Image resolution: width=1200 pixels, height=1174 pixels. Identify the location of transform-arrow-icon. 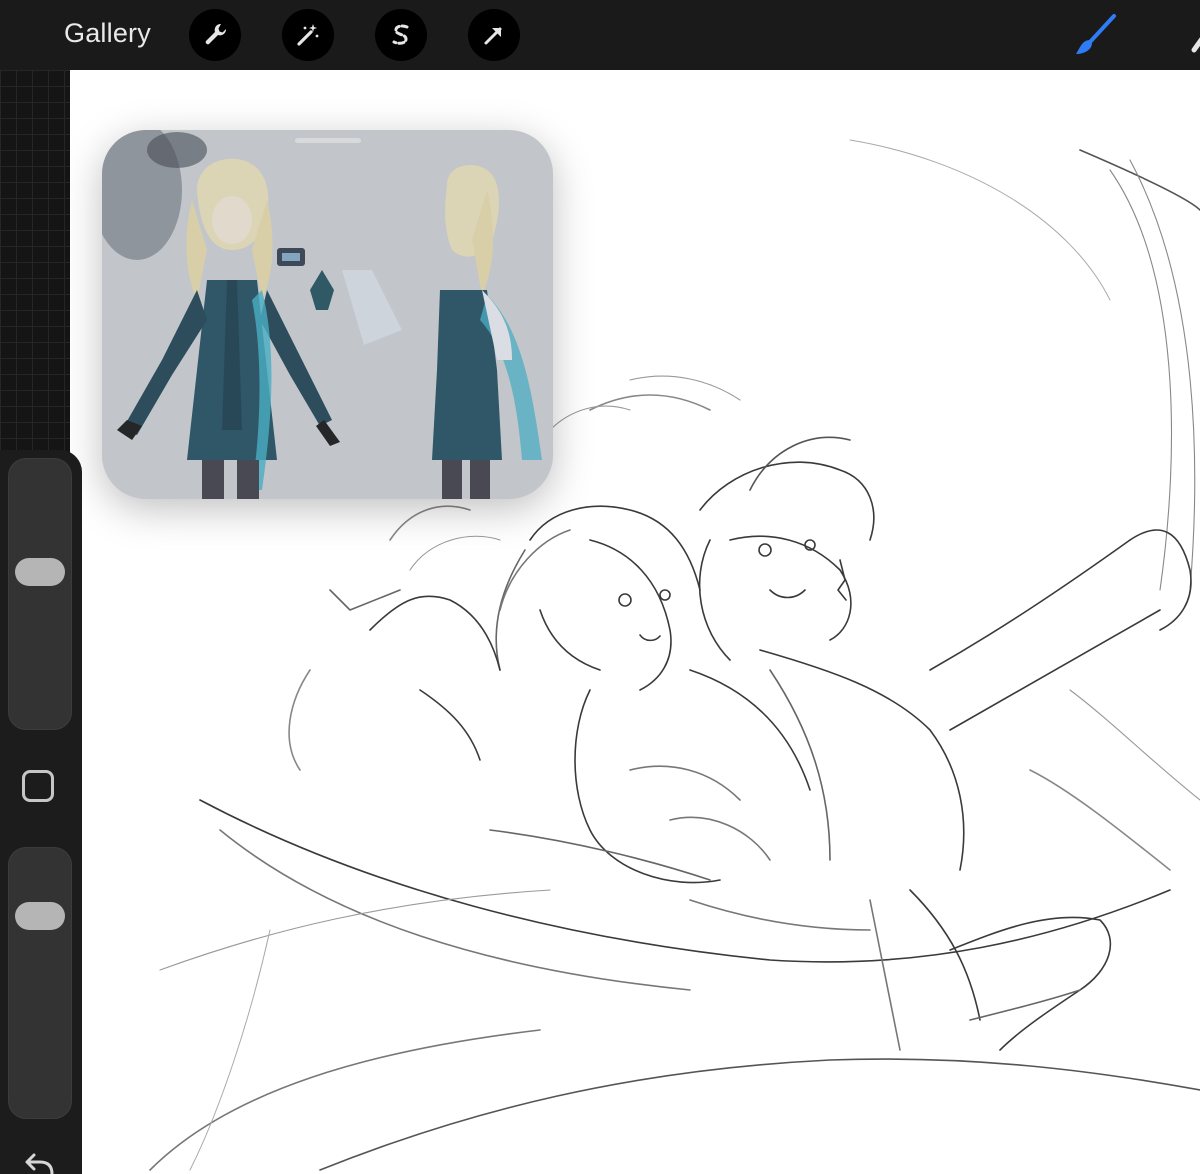
(493, 36).